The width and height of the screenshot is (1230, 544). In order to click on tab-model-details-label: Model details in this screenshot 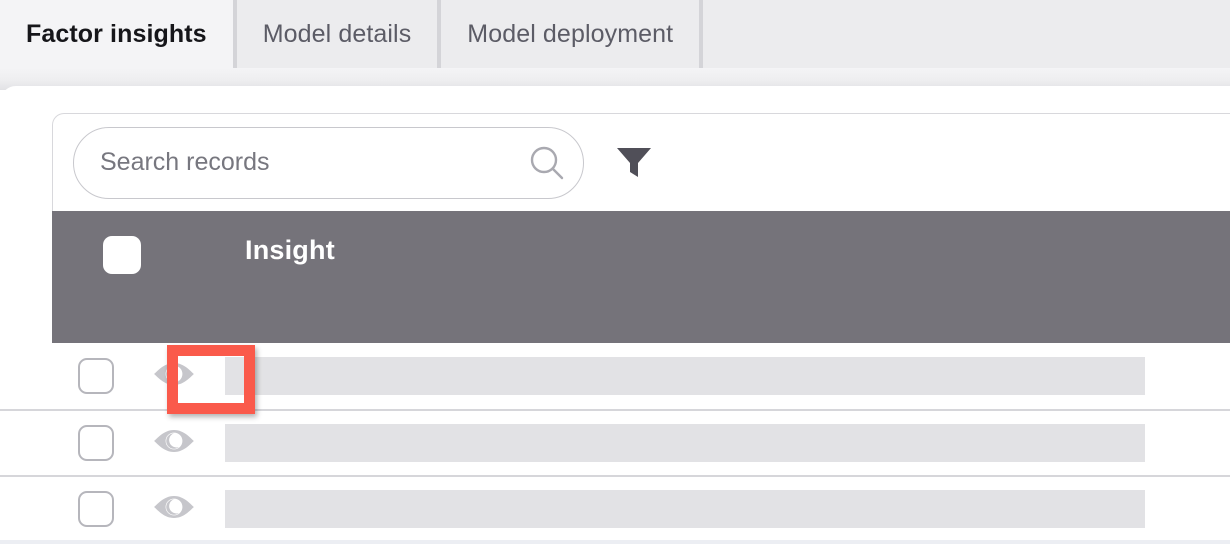, I will do `click(337, 33)`.